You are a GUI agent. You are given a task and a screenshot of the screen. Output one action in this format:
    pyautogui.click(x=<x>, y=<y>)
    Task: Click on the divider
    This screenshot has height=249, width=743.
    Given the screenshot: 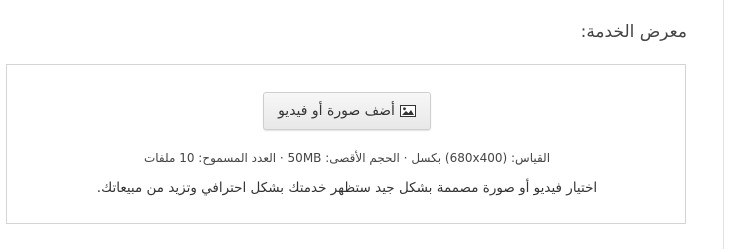 What is the action you would take?
    pyautogui.click(x=723, y=124)
    